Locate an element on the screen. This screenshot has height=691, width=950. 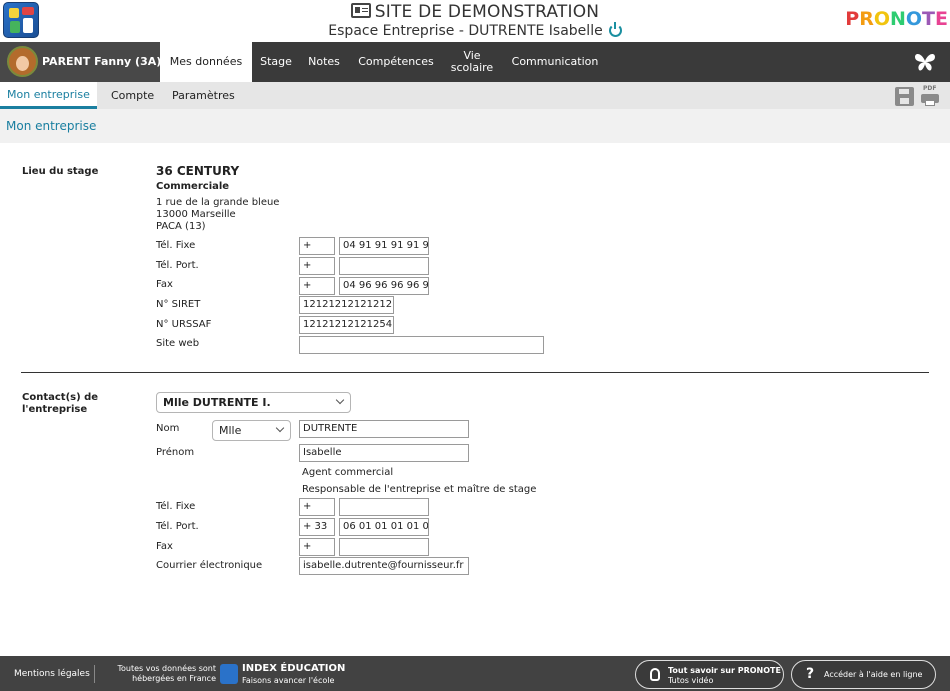
company-phone-prefix-input: + is located at coordinates (317, 246).